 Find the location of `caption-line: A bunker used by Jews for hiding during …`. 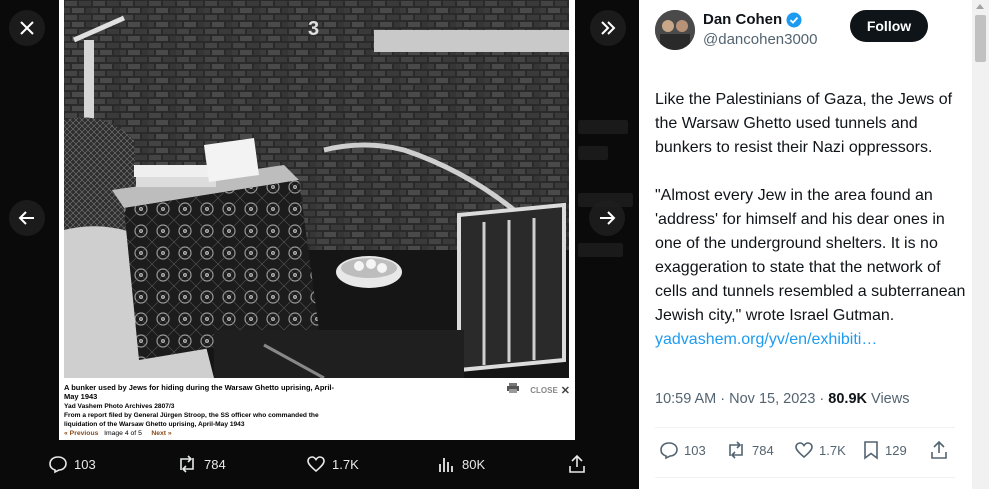

caption-line: A bunker used by Jews for hiding during … is located at coordinates (199, 387).